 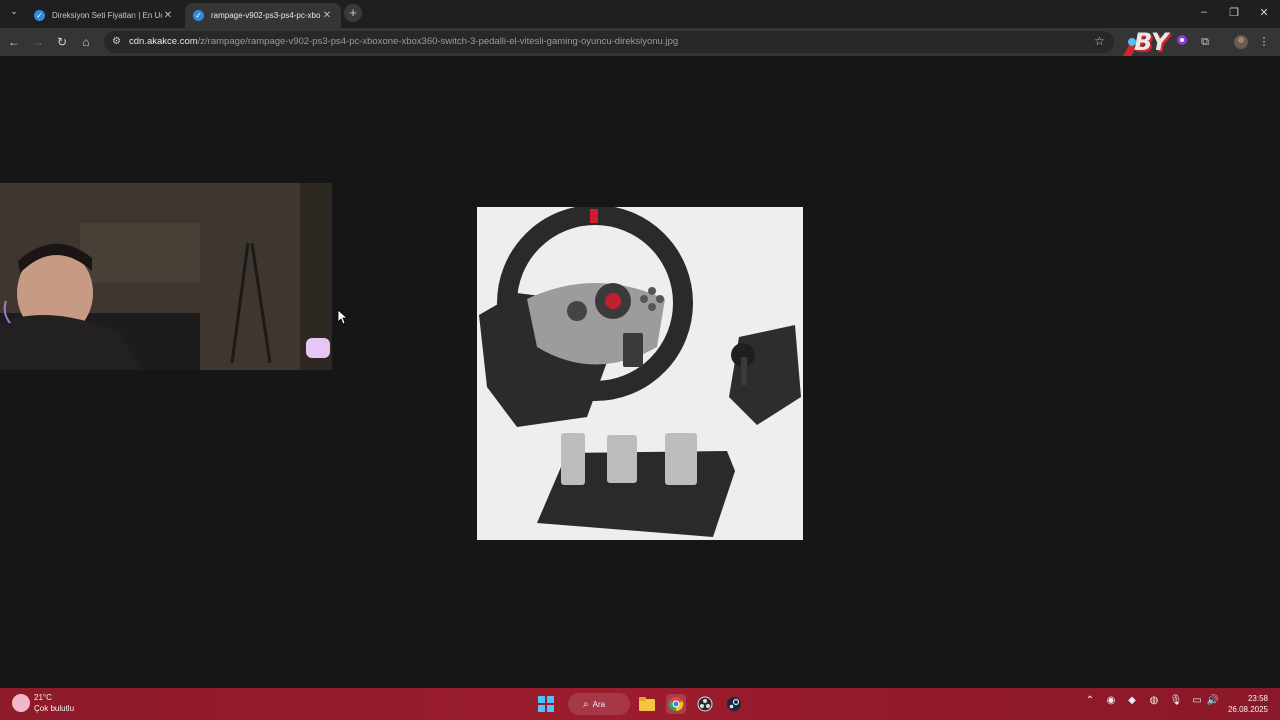 I want to click on webcam-feed, so click(x=166, y=276).